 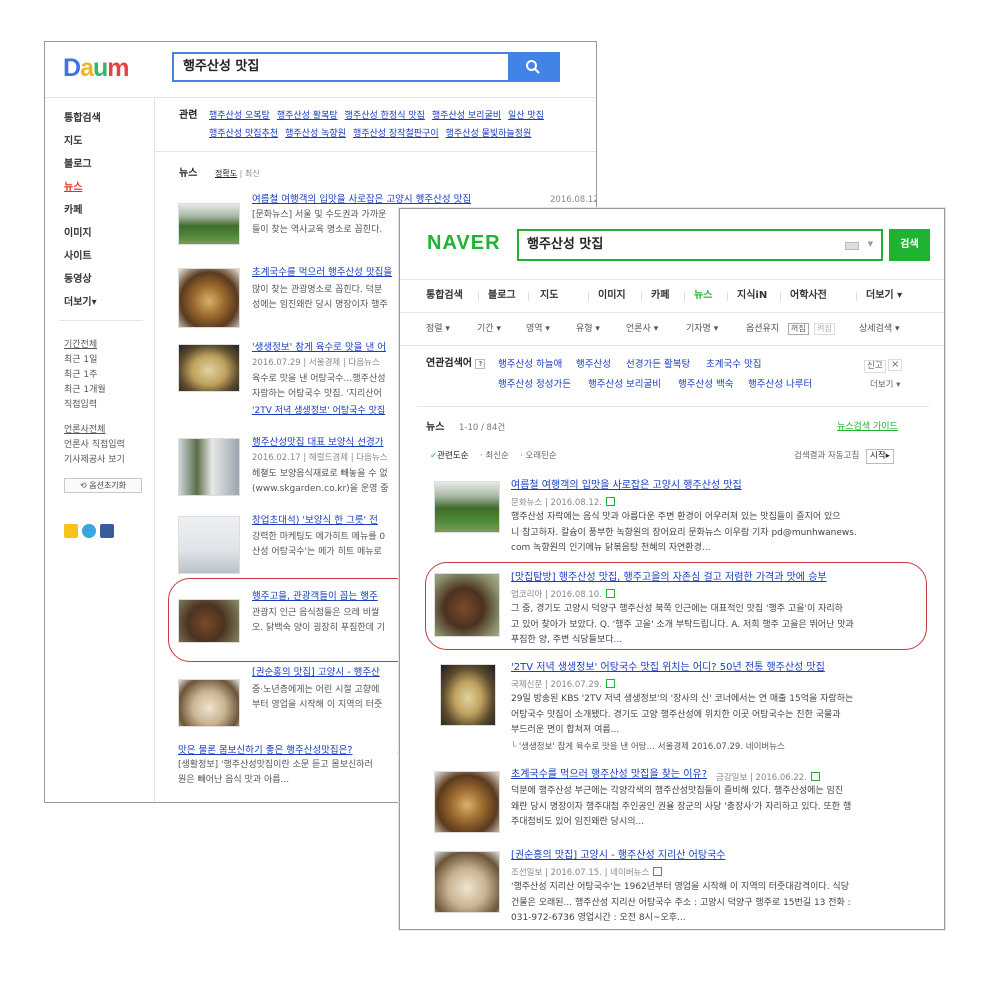 What do you see at coordinates (534, 385) in the screenshot?
I see `related-link: 행주산성 정성가든` at bounding box center [534, 385].